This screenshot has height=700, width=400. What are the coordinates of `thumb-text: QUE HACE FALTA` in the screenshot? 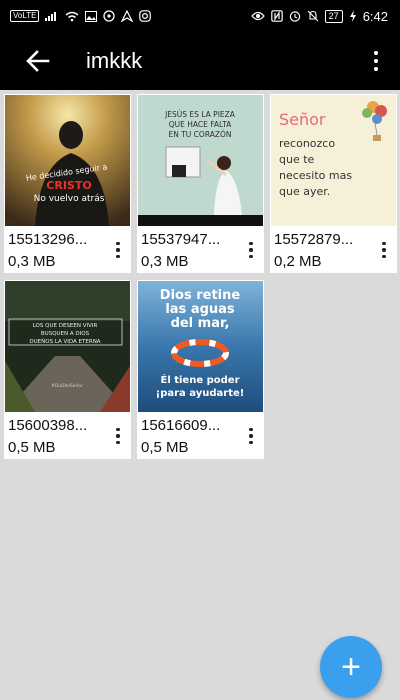 It's located at (200, 124).